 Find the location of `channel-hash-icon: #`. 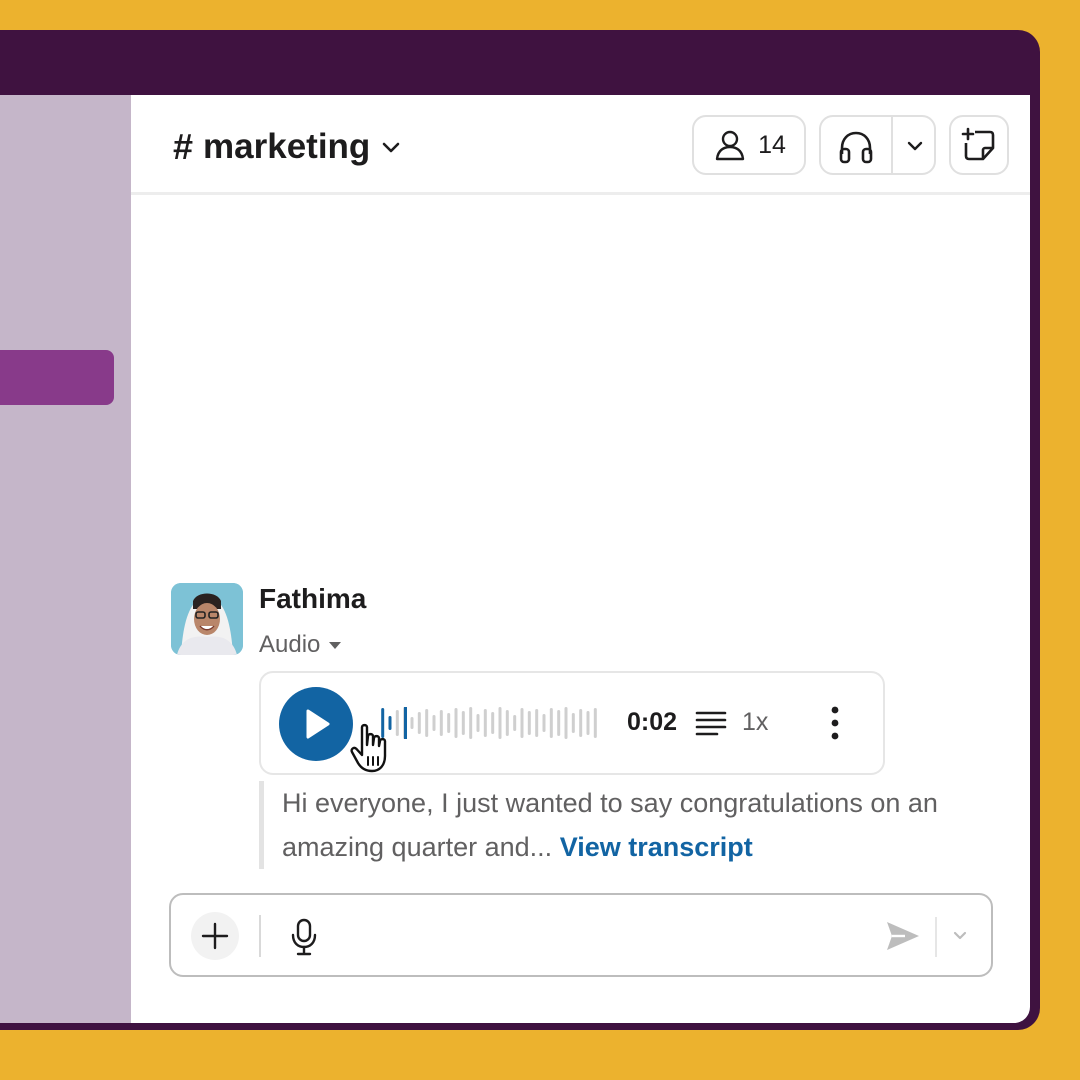

channel-hash-icon: # is located at coordinates (183, 146).